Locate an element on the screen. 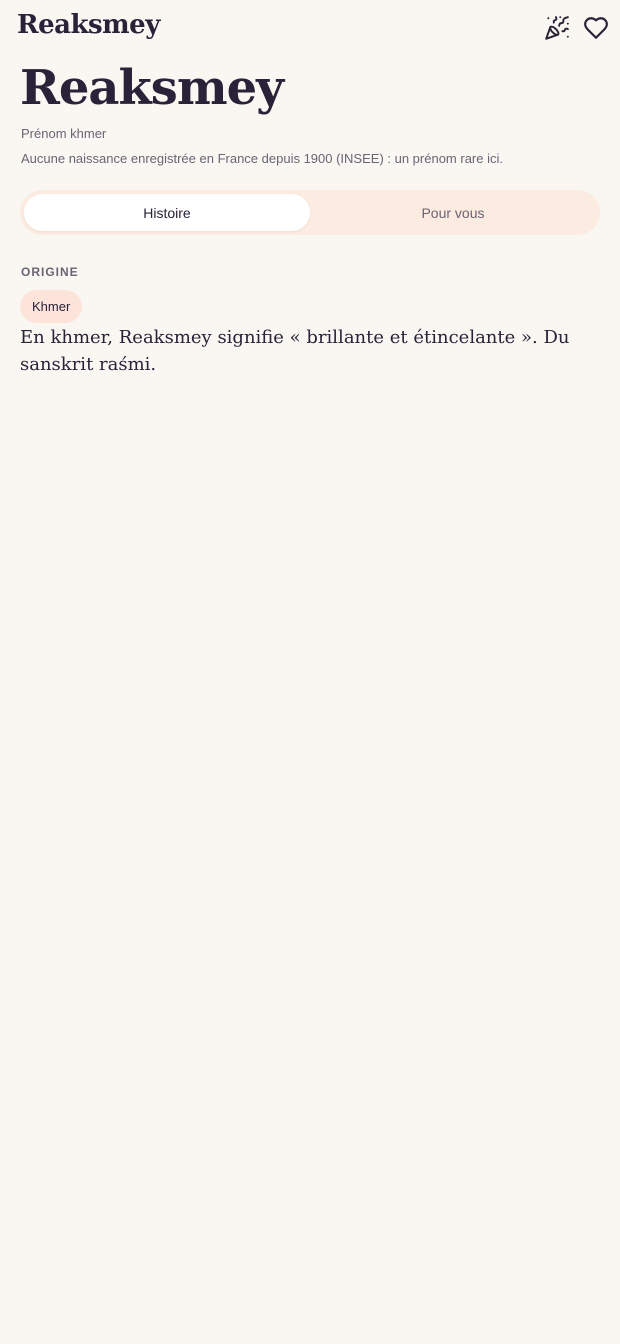  tab-bar: Histoire Pour vous is located at coordinates (310, 212).